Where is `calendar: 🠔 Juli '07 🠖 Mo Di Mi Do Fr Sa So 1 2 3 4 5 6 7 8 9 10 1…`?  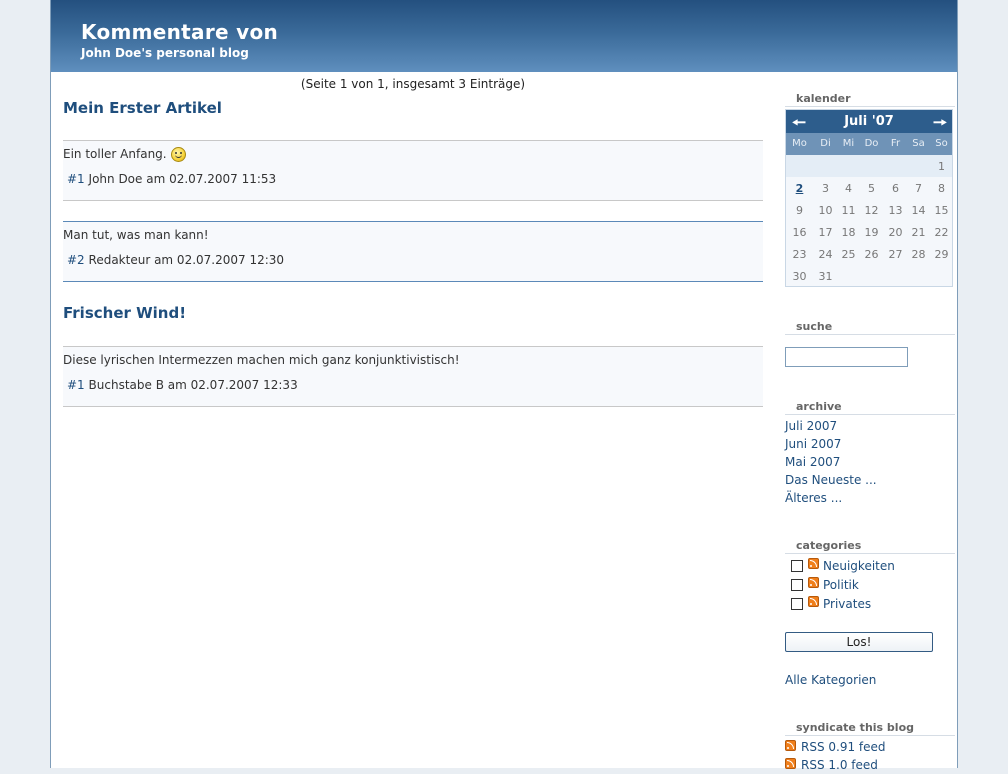 calendar: 🠔 Juli '07 🠖 Mo Di Mi Do Fr Sa So 1 2 3 4 5 6 7 8 9 10 1… is located at coordinates (869, 198).